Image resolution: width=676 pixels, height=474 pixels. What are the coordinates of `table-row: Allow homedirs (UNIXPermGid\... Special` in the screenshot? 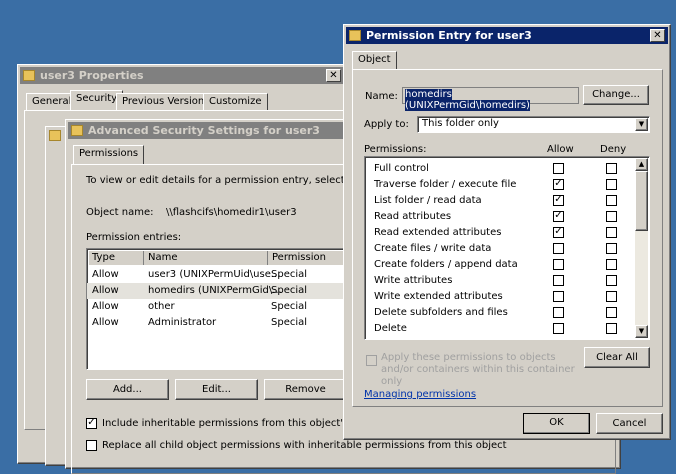 It's located at (221, 291).